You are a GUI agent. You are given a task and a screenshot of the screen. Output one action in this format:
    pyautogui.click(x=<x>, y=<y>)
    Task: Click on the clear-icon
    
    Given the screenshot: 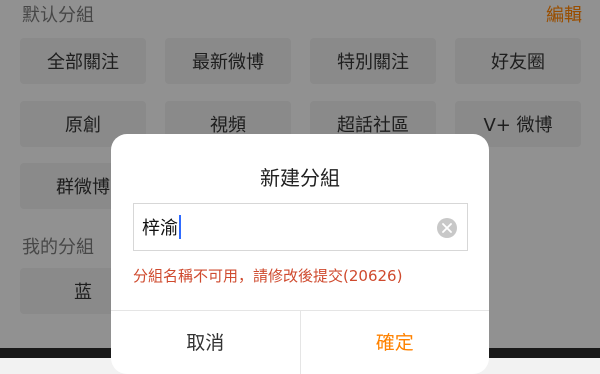 What is the action you would take?
    pyautogui.click(x=447, y=228)
    